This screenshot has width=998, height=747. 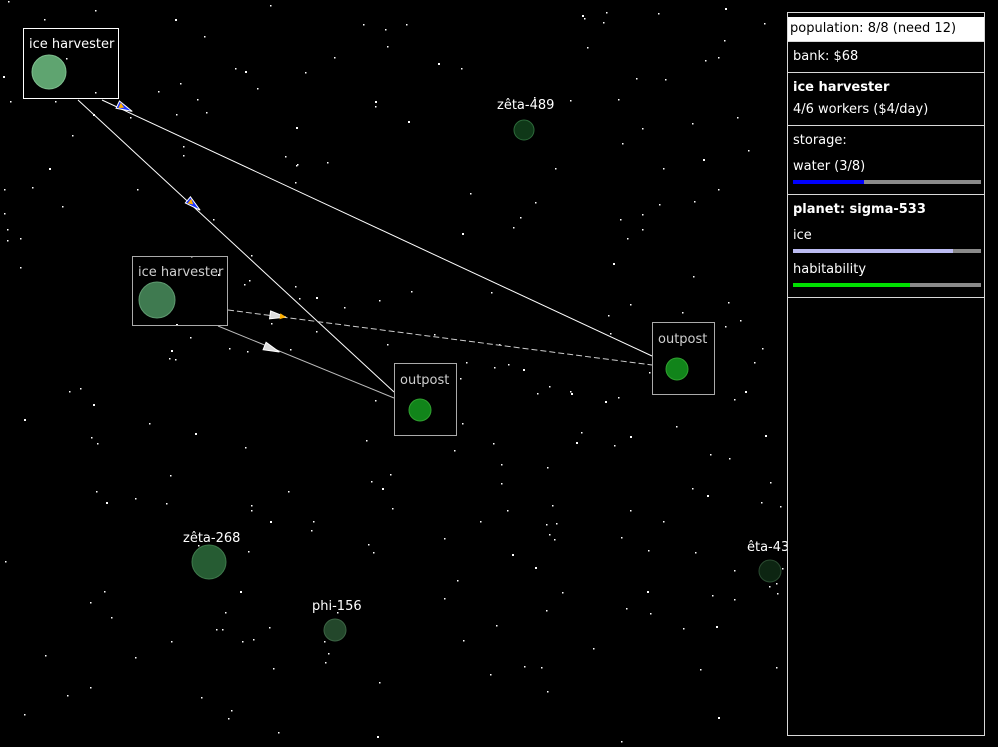 What do you see at coordinates (211, 555) in the screenshot?
I see `planet-zeta-268: zêta-268` at bounding box center [211, 555].